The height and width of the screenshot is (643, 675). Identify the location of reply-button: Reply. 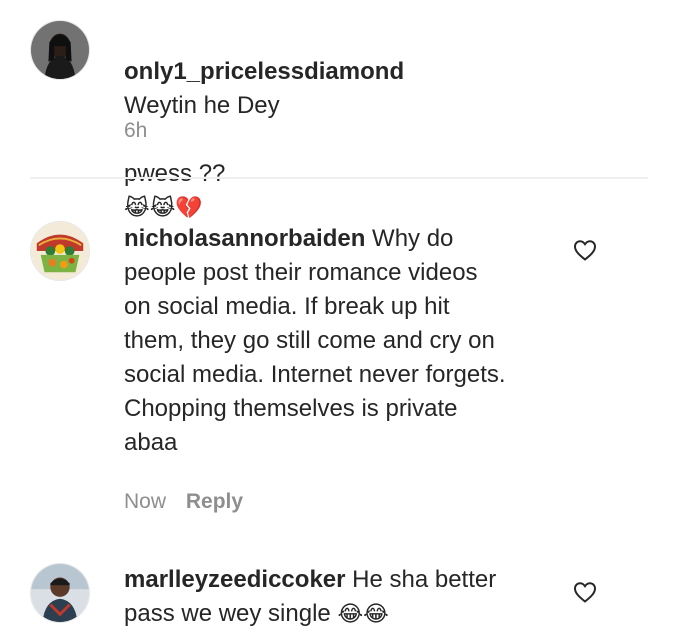
(214, 501).